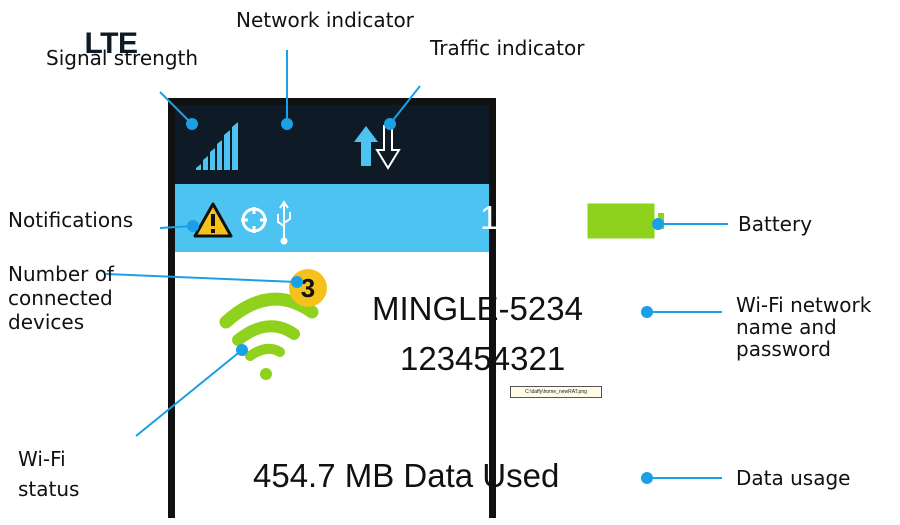 The height and width of the screenshot is (525, 900). What do you see at coordinates (192, 124) in the screenshot?
I see `leader-signal-dot` at bounding box center [192, 124].